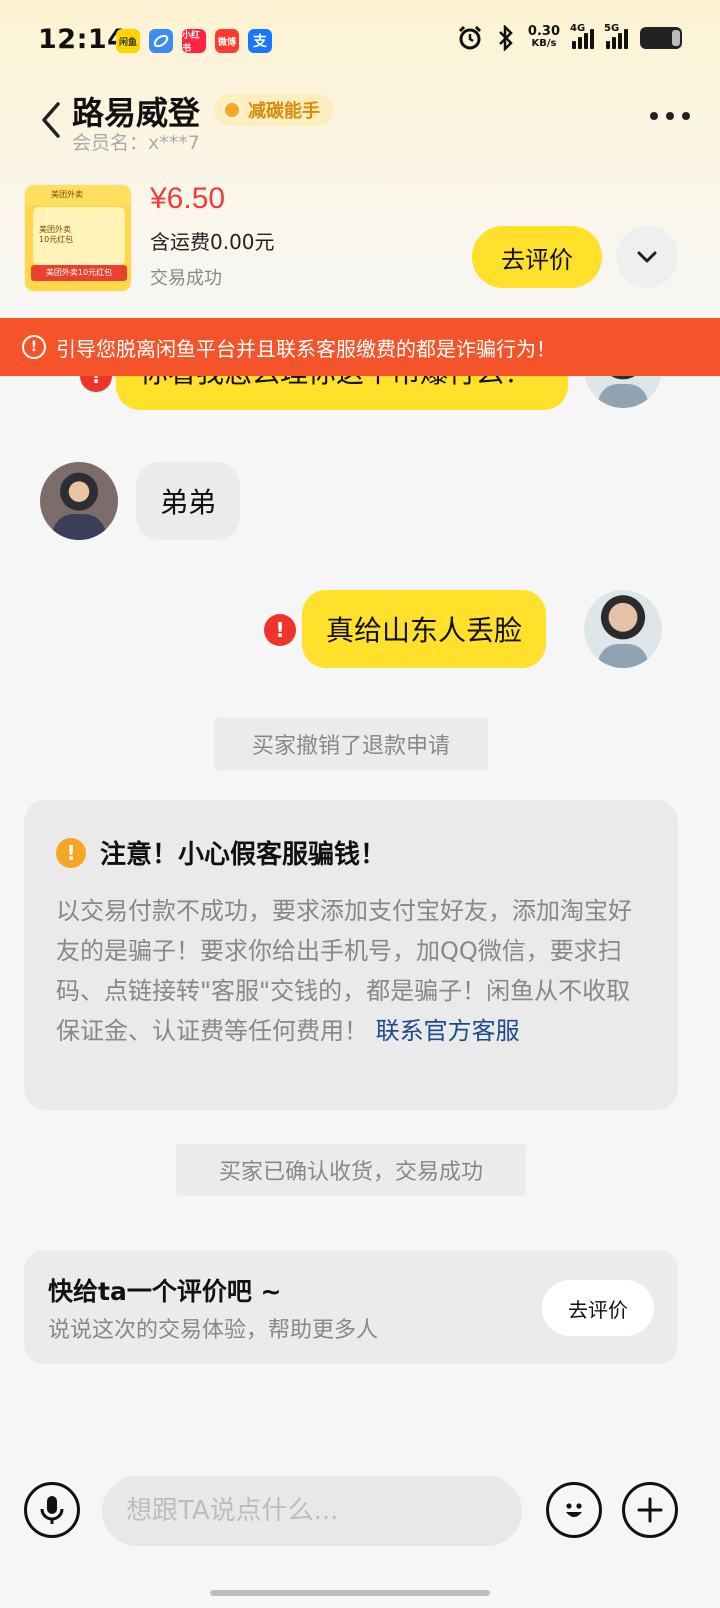 Image resolution: width=720 pixels, height=1608 pixels. What do you see at coordinates (448, 1031) in the screenshot?
I see `contact-official-support-link: 联系官方客服` at bounding box center [448, 1031].